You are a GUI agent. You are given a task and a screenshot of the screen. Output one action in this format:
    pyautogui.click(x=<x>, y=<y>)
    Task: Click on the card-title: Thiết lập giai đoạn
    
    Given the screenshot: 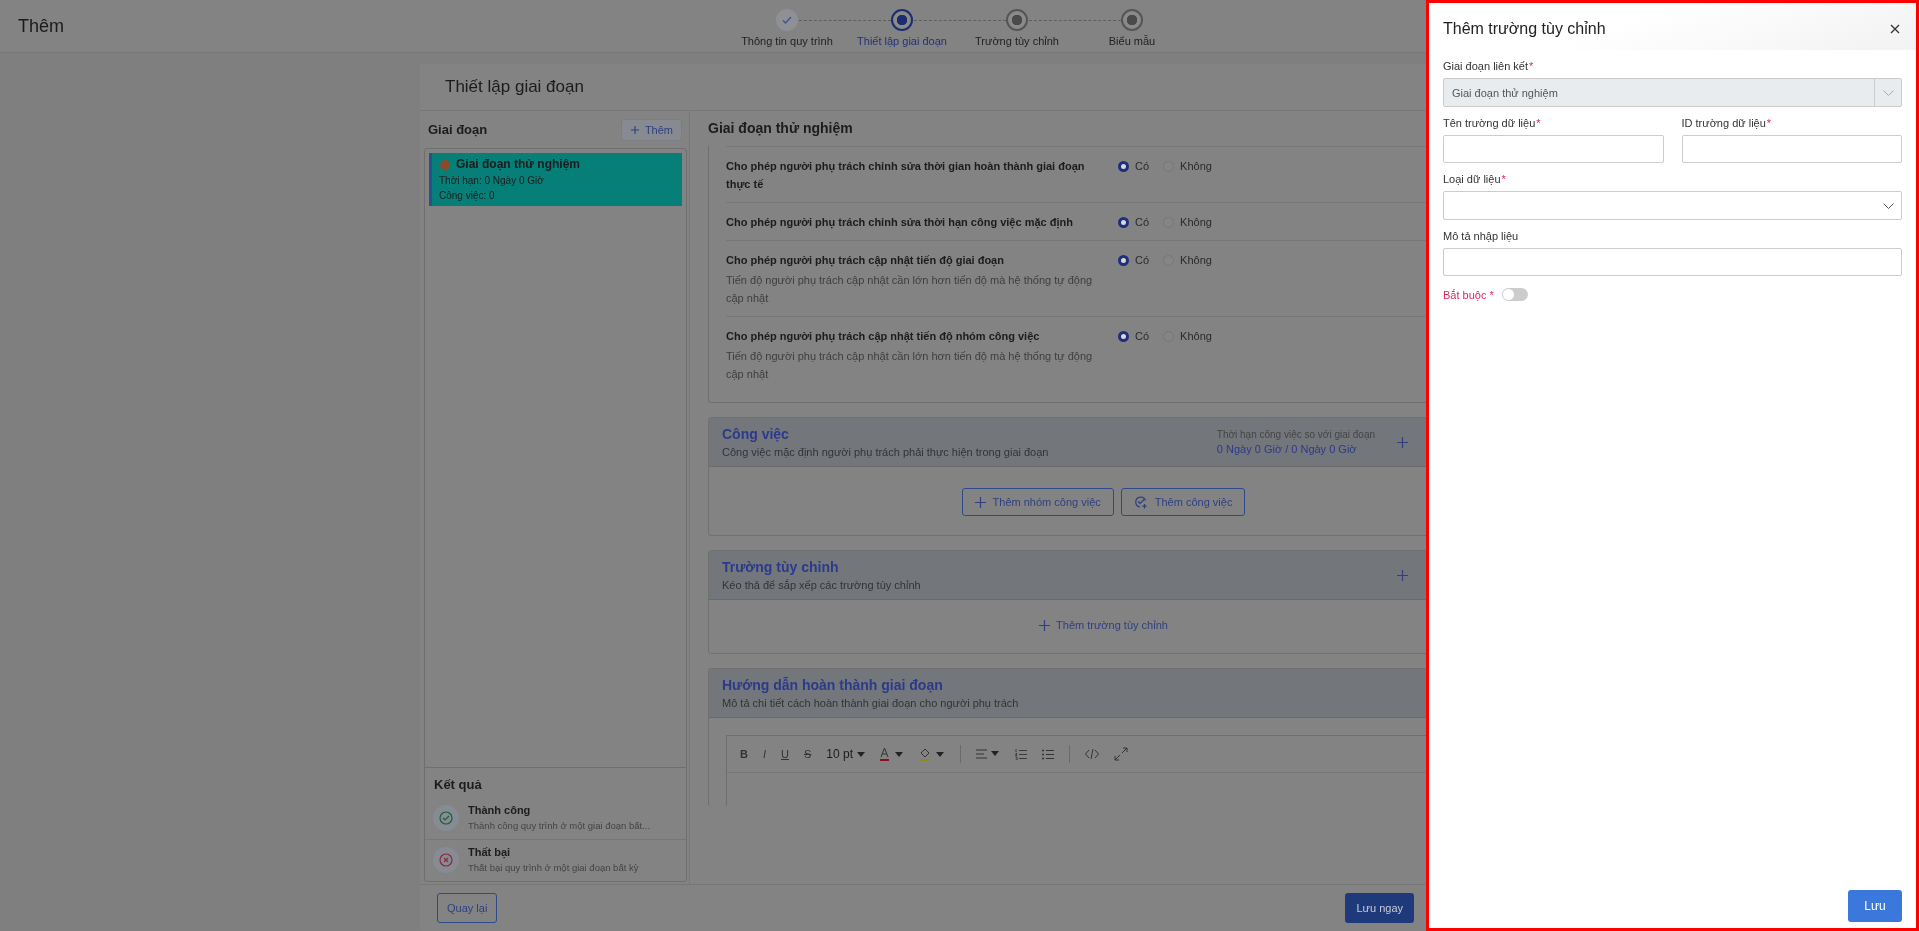 What is the action you would take?
    pyautogui.click(x=514, y=87)
    